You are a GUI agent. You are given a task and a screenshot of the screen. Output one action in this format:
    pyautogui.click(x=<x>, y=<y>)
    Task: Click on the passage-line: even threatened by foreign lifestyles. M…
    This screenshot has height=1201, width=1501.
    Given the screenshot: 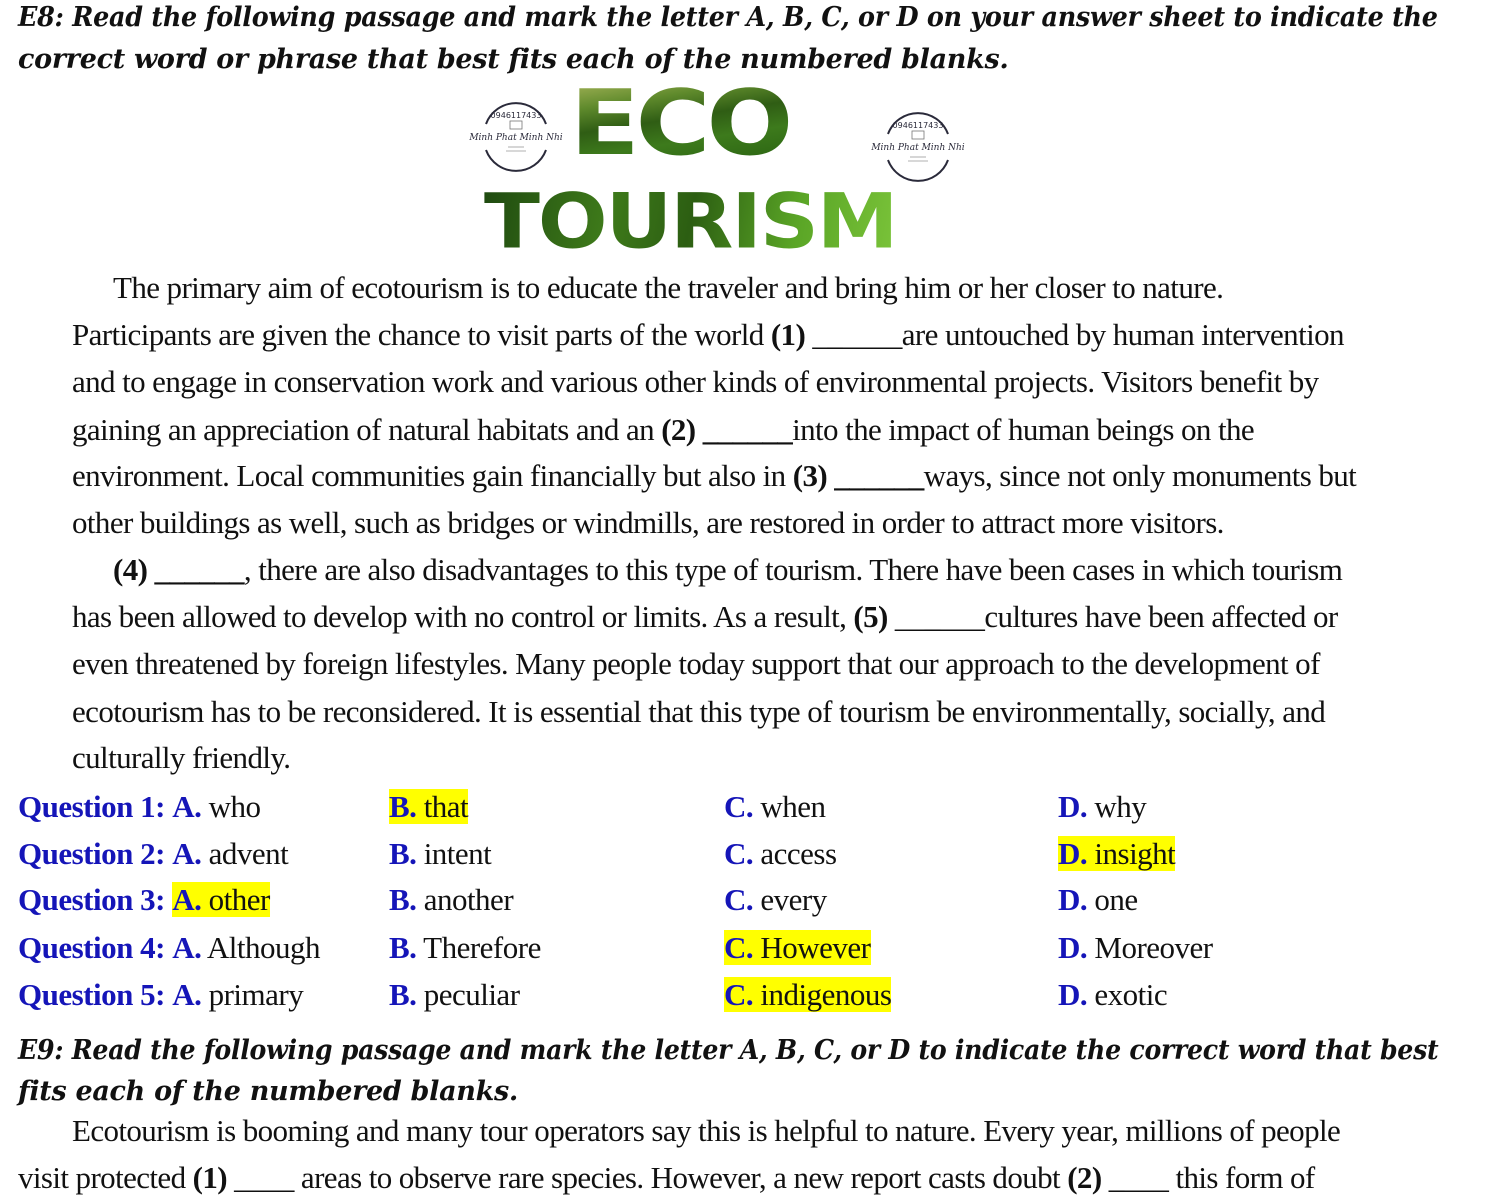 What is the action you would take?
    pyautogui.click(x=696, y=663)
    